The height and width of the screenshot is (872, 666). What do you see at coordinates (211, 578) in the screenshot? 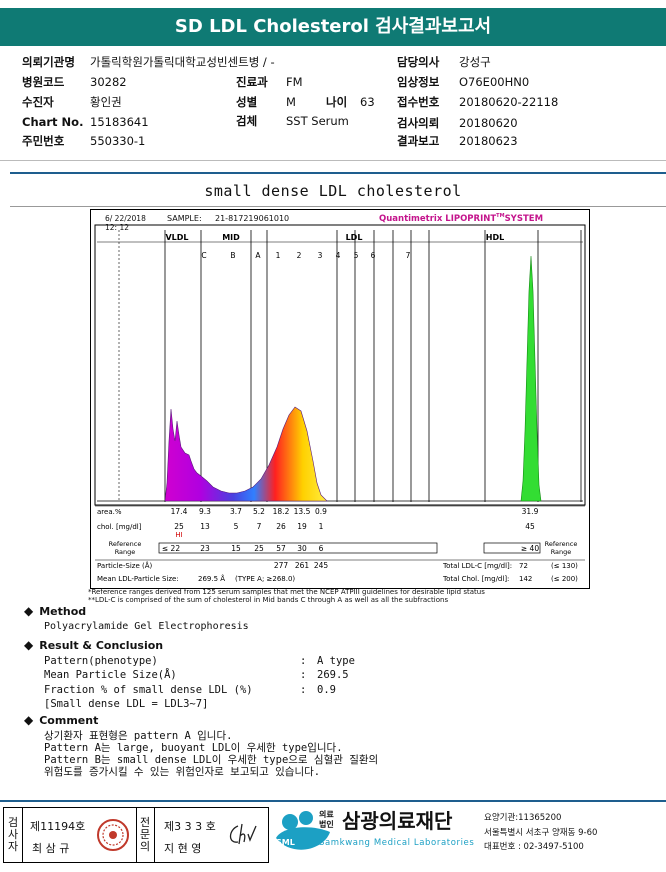
I see `mean-size-value: 269.5 Å` at bounding box center [211, 578].